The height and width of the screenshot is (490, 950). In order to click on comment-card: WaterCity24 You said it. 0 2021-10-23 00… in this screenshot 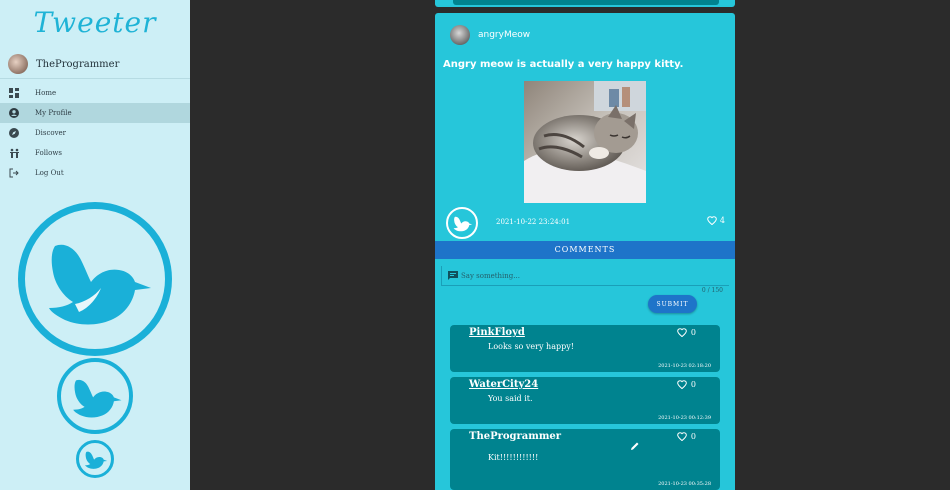, I will do `click(585, 400)`.